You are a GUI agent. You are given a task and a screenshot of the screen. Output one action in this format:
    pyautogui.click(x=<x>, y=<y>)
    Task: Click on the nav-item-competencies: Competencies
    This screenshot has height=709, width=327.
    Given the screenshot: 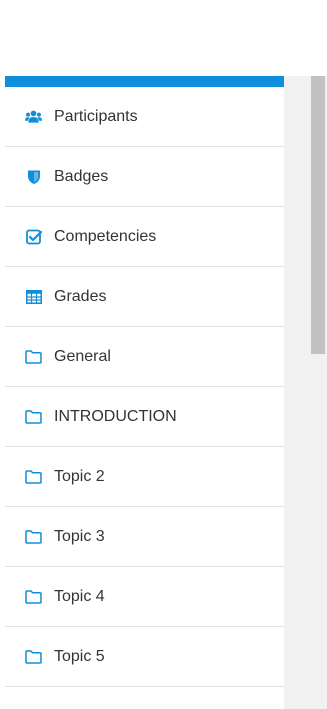 What is the action you would take?
    pyautogui.click(x=144, y=237)
    